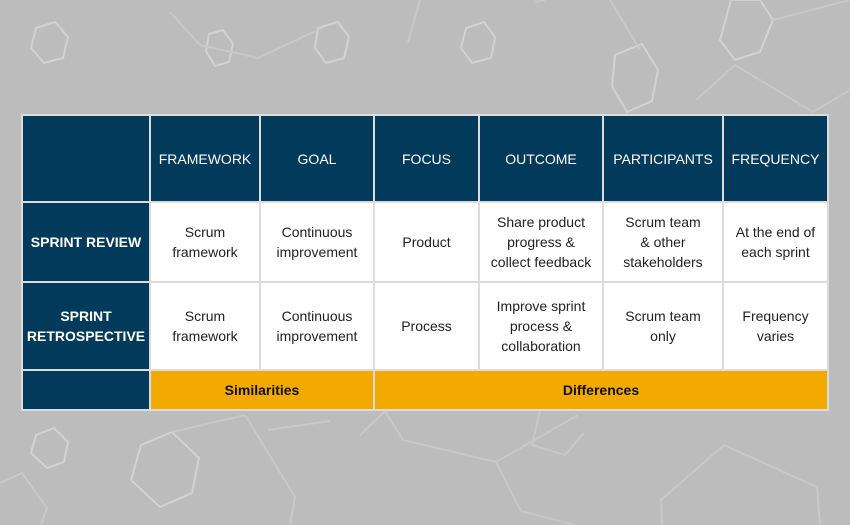 The width and height of the screenshot is (850, 525). I want to click on review-frequency-cell: At the end of each sprint, so click(775, 242).